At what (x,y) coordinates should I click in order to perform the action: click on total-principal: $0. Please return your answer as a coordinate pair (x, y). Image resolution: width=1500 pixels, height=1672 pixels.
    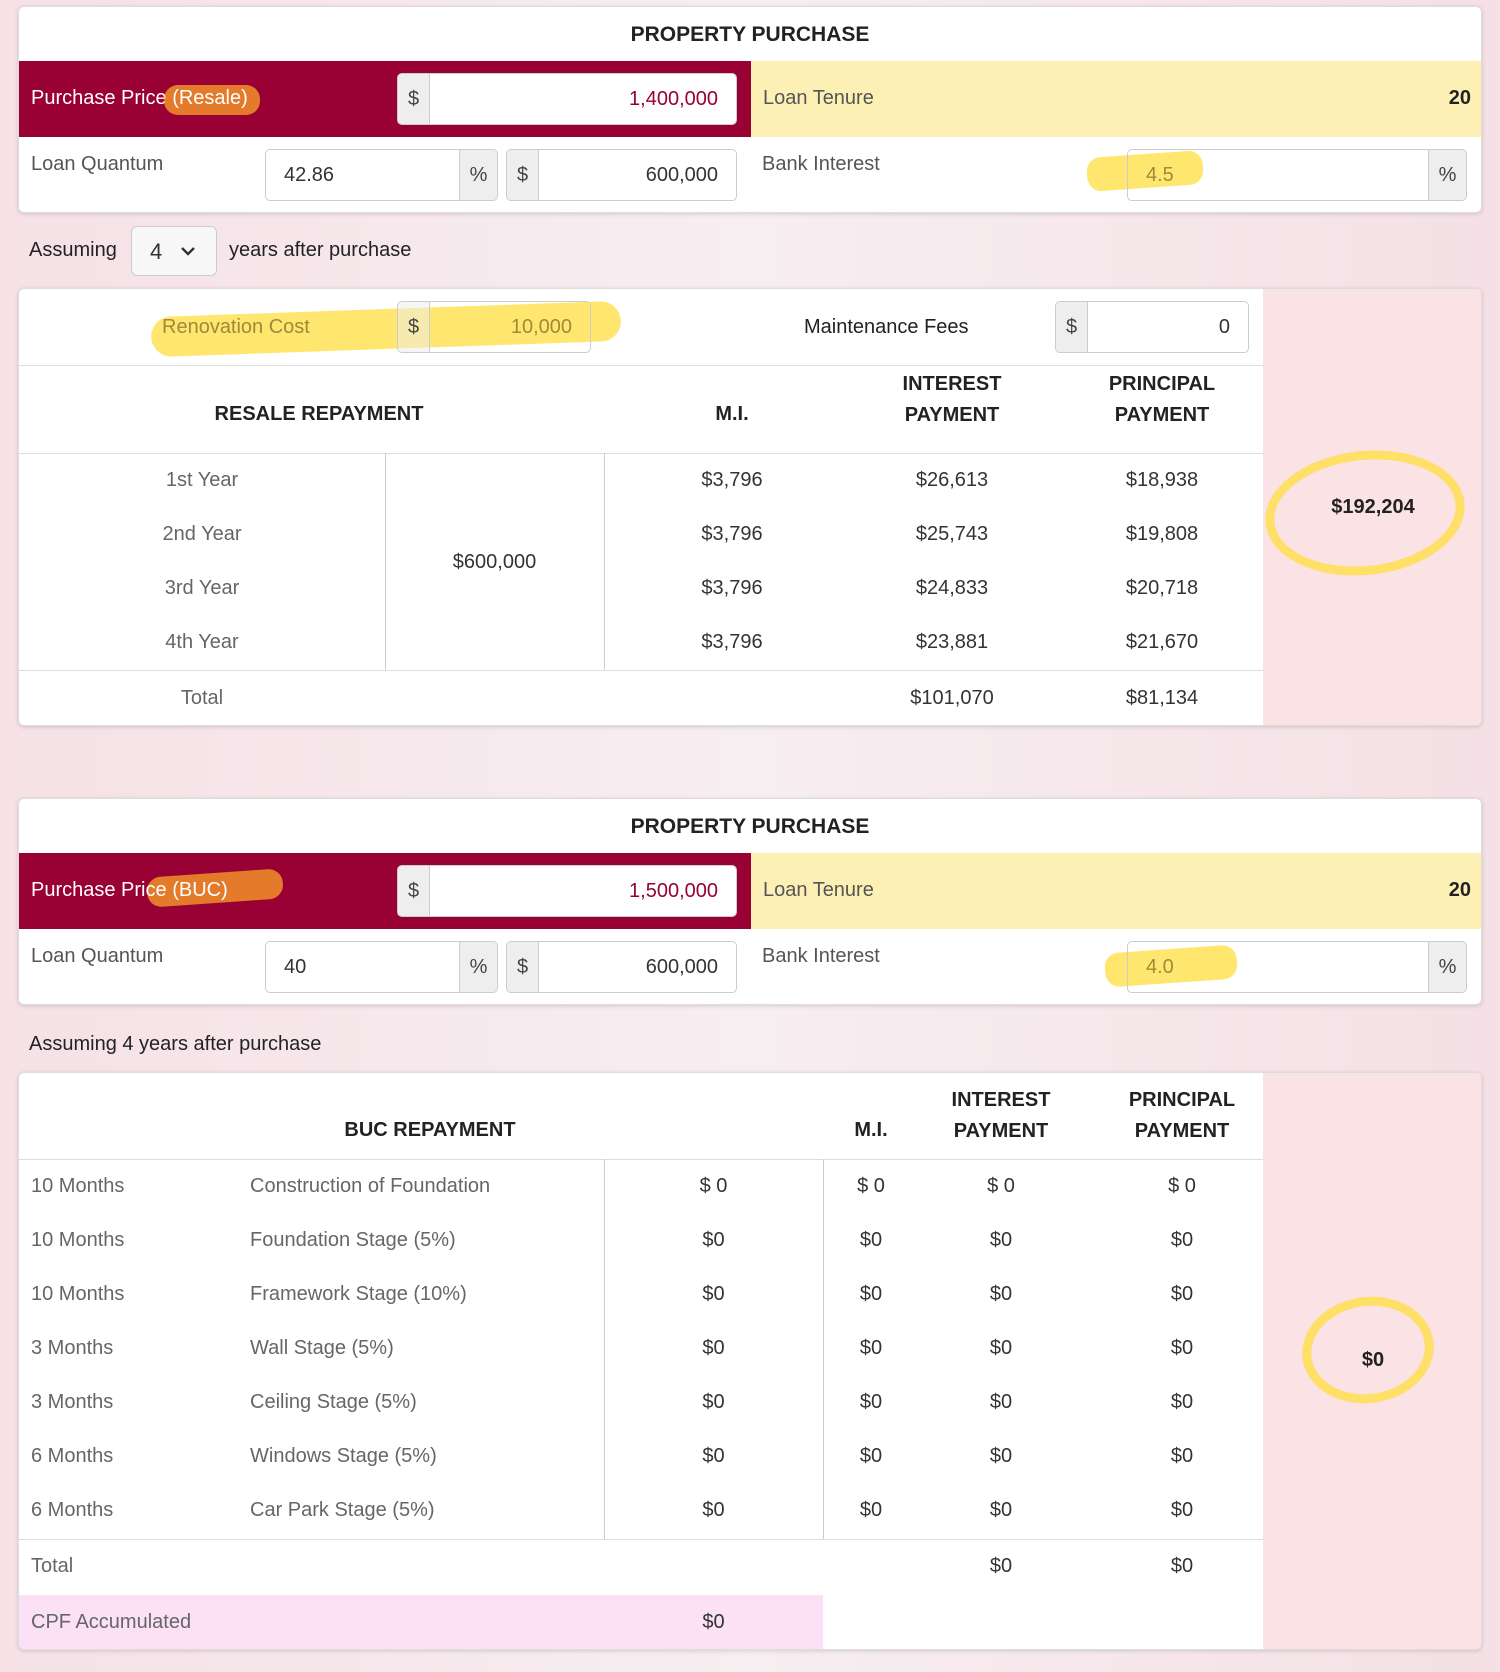
    Looking at the image, I should click on (1182, 1566).